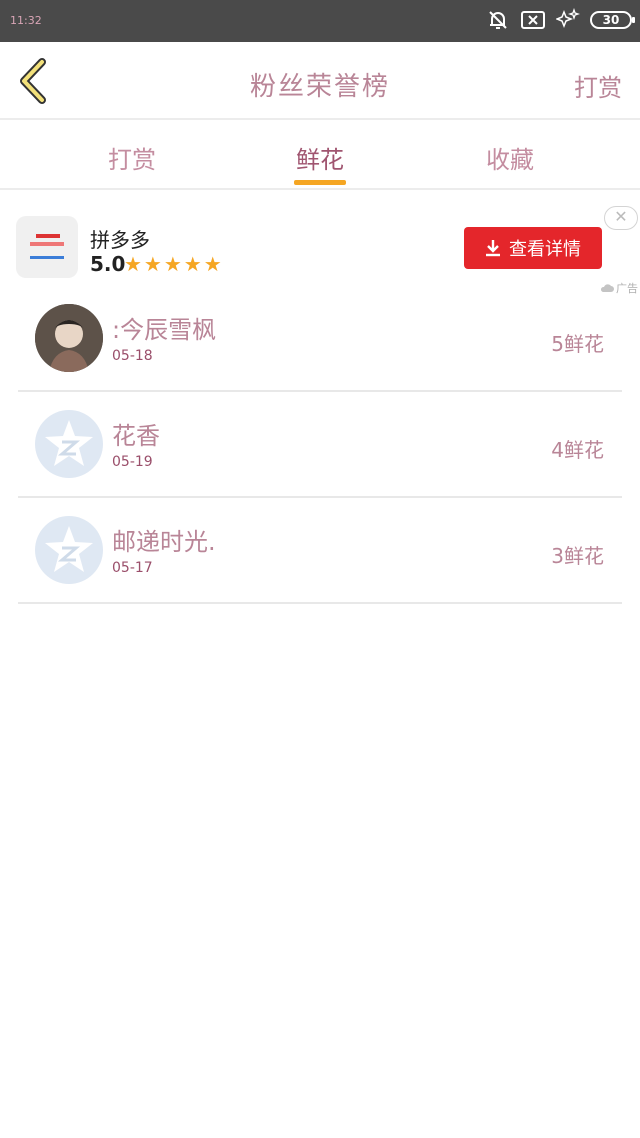 Image resolution: width=640 pixels, height=1138 pixels. I want to click on battery-indicator: 30, so click(612, 20).